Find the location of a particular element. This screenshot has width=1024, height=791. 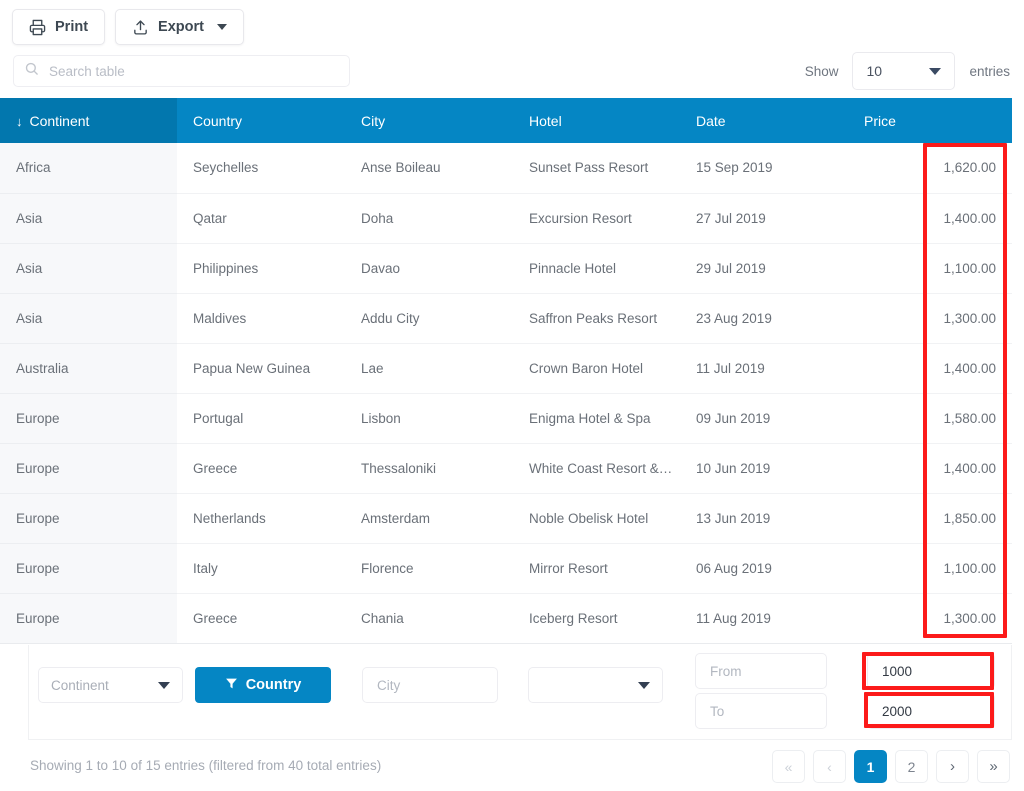

search-box is located at coordinates (181, 71).